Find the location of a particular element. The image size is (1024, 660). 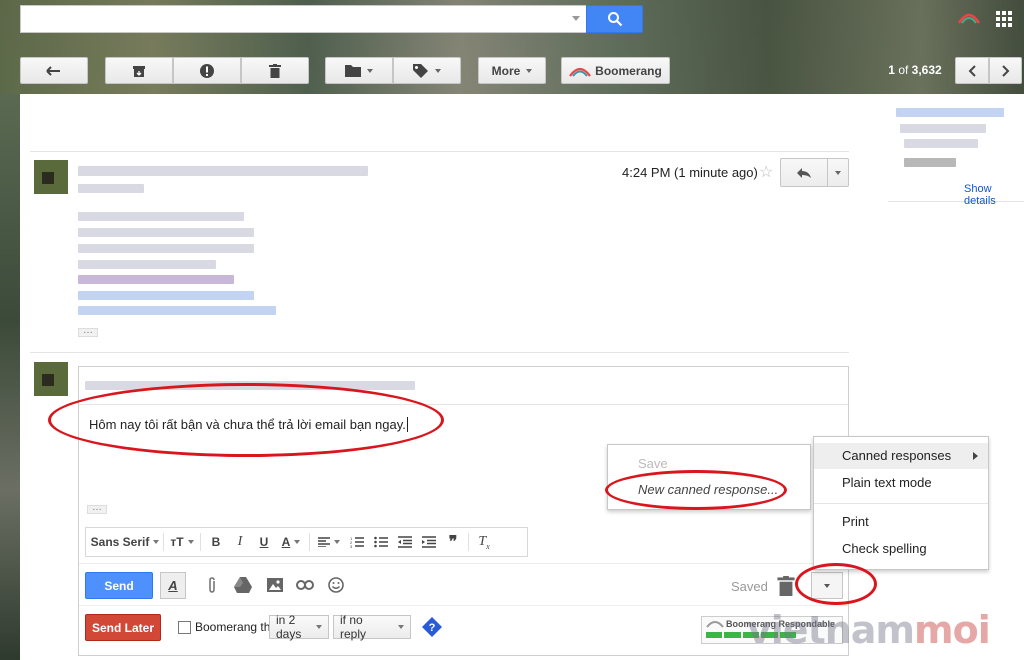

bulleted-list-icon is located at coordinates (381, 542).